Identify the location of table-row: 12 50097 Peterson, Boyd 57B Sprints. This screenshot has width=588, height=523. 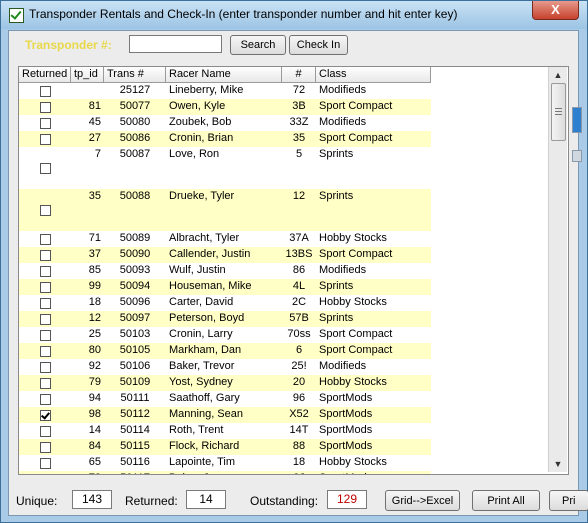
(225, 319).